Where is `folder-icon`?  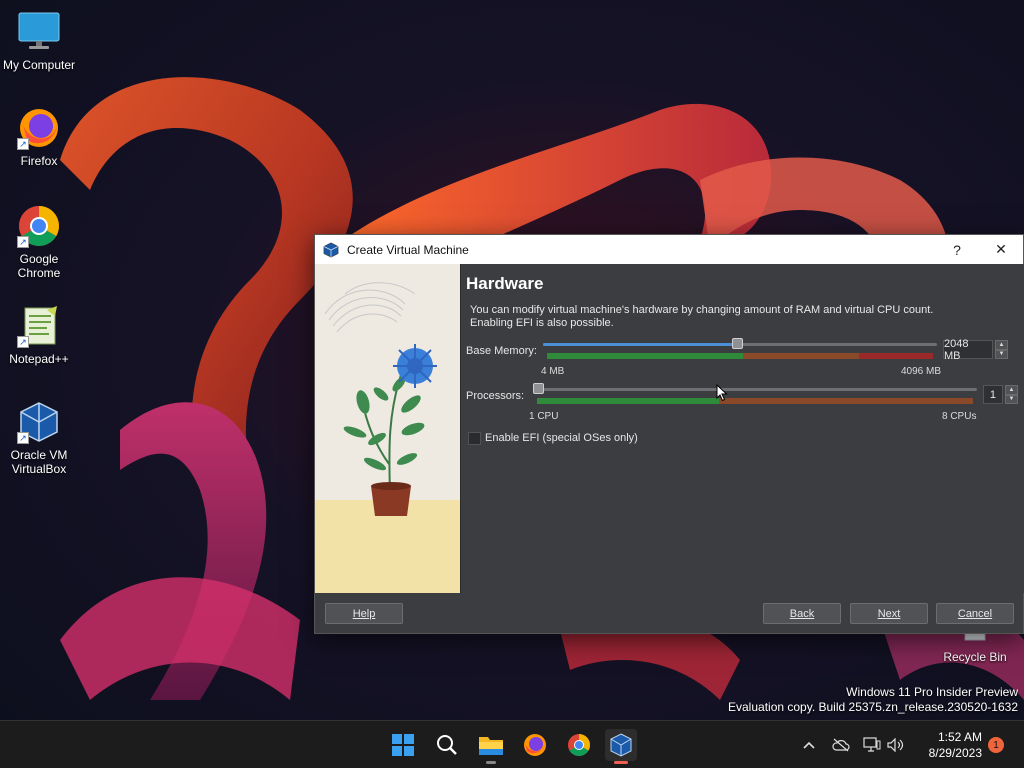 folder-icon is located at coordinates (491, 746).